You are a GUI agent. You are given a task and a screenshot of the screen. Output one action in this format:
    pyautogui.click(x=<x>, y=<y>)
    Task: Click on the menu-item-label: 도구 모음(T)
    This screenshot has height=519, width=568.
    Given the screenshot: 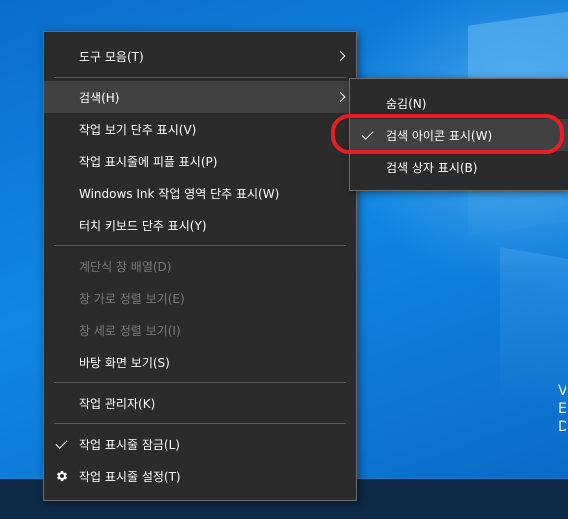 What is the action you would take?
    pyautogui.click(x=111, y=56)
    